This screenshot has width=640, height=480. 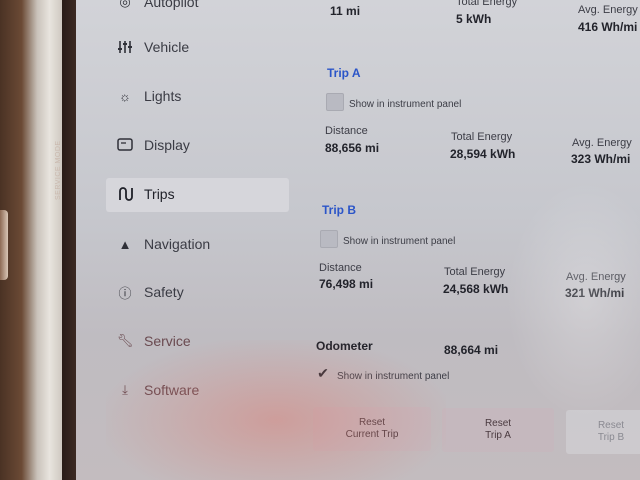 I want to click on reset-current-trip-button: Reset Current Trip, so click(x=372, y=429).